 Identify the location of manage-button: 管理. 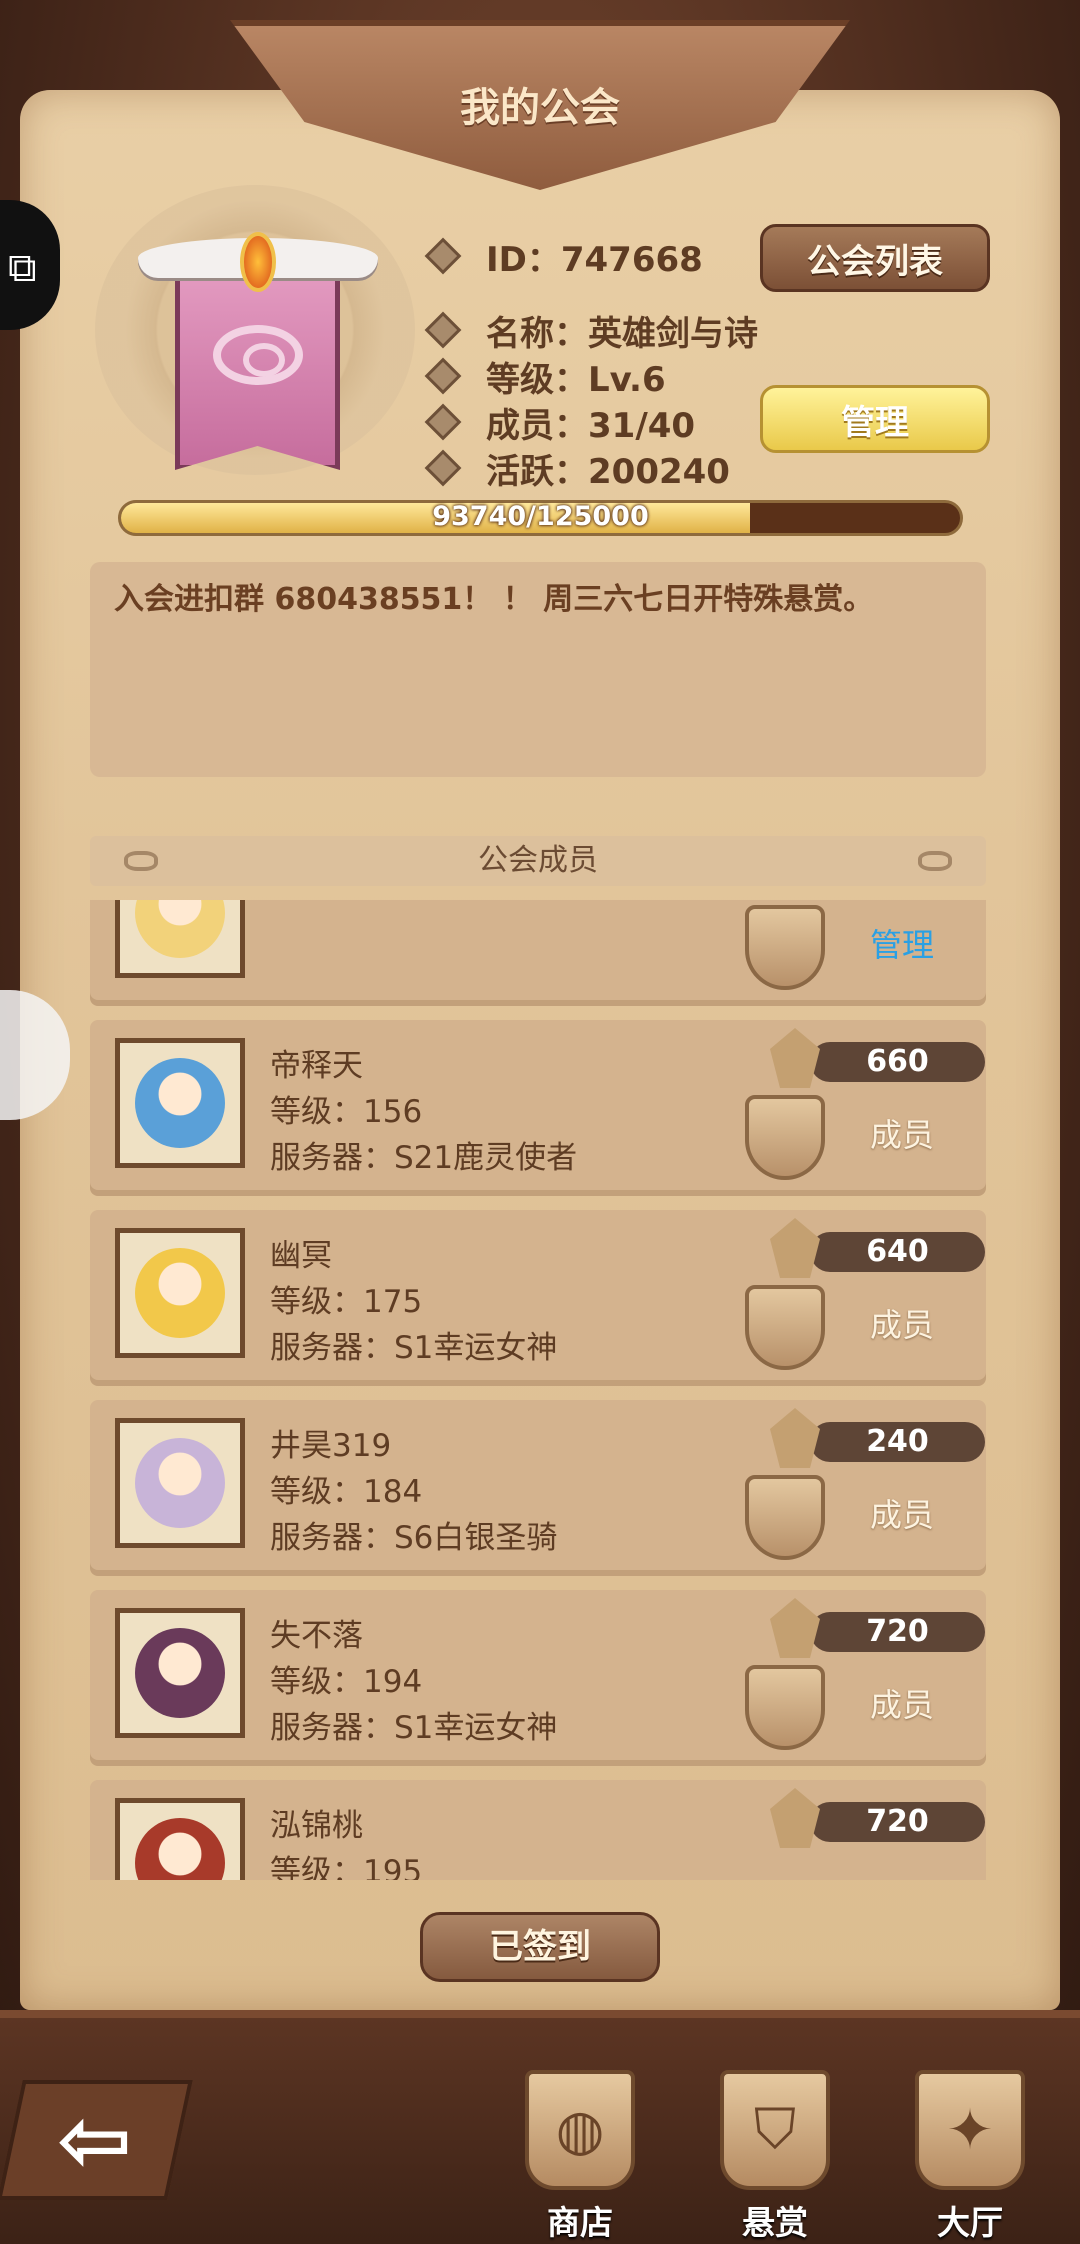
(875, 419).